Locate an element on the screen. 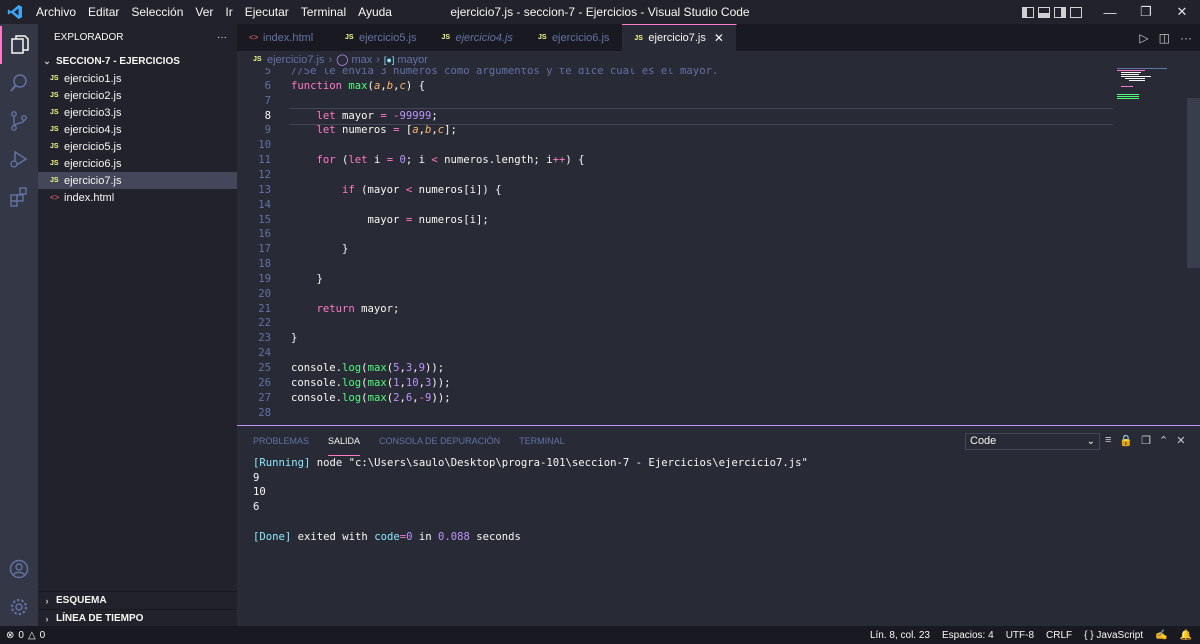 Image resolution: width=1200 pixels, height=644 pixels. vscode-logo-icon is located at coordinates (15, 12).